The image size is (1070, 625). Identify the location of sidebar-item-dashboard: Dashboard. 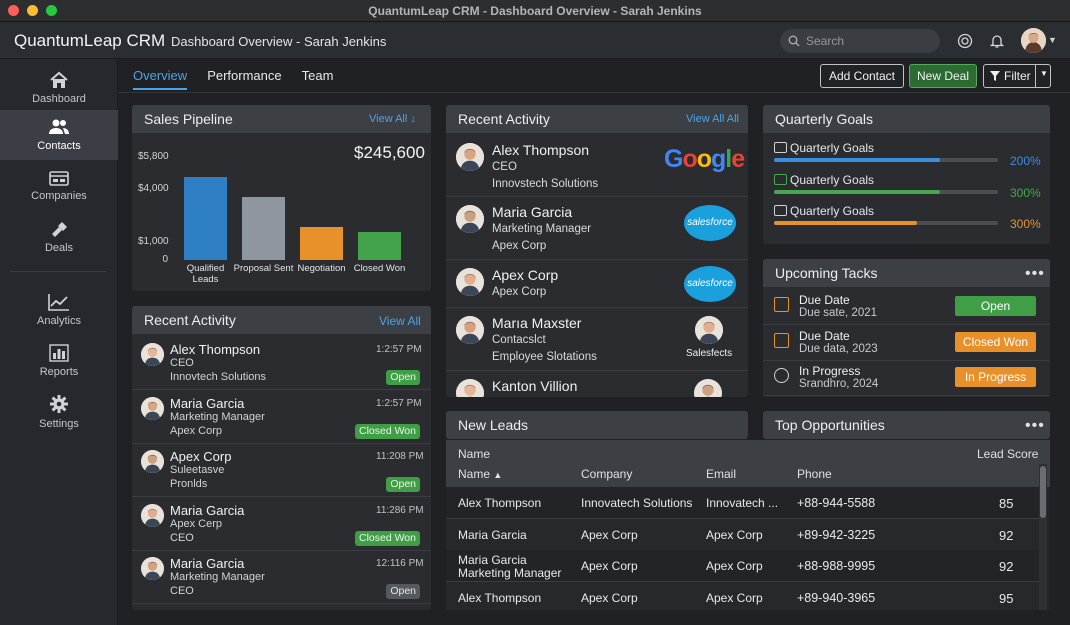
(59, 88).